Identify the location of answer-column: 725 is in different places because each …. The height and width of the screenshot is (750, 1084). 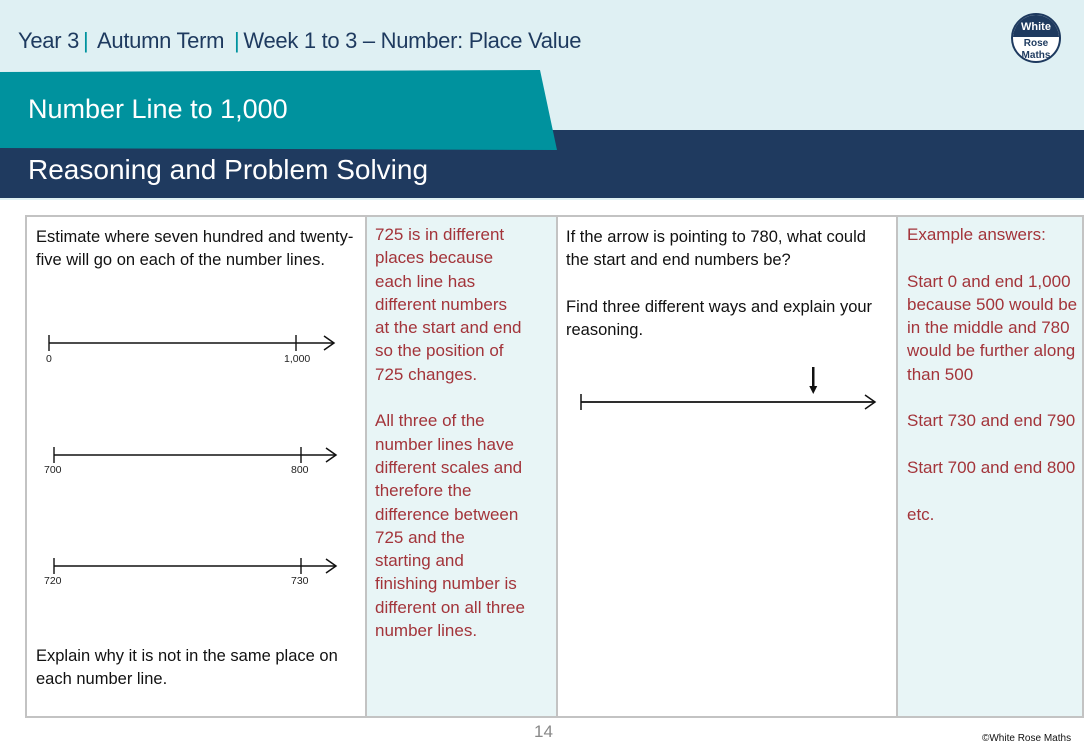
(461, 466).